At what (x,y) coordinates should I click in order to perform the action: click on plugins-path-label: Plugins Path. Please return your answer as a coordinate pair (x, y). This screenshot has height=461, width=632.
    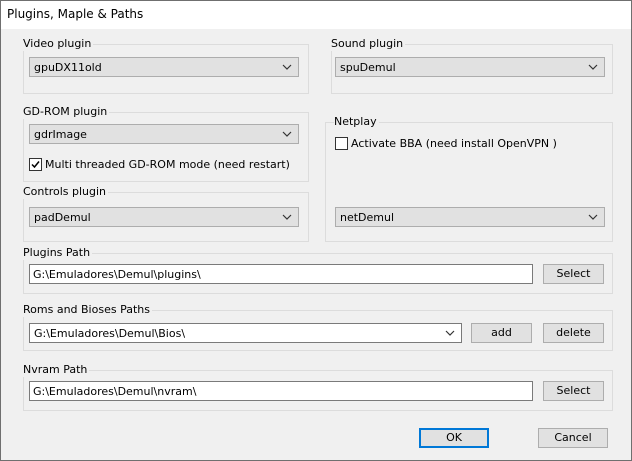
    Looking at the image, I should click on (58, 253).